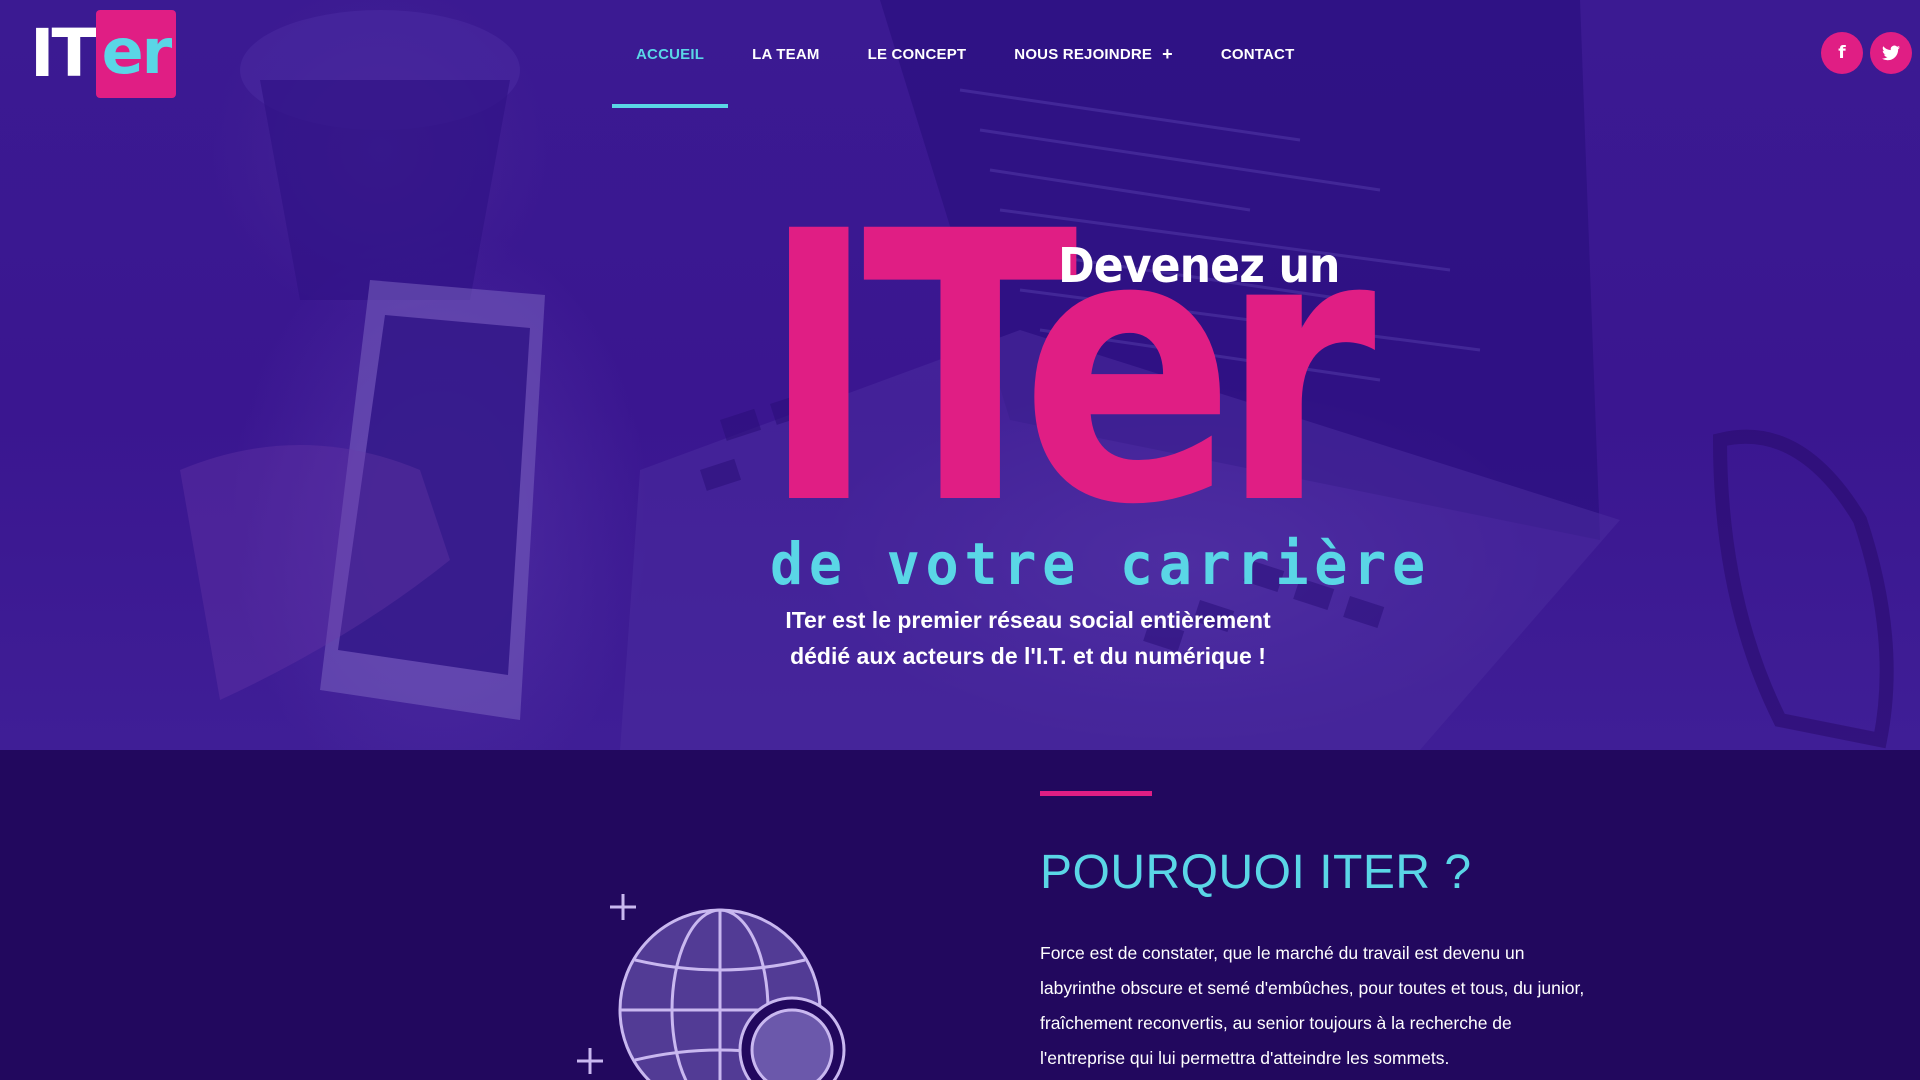 This screenshot has height=1080, width=1920. I want to click on section-title: POURQUOI ITER ?, so click(1256, 872).